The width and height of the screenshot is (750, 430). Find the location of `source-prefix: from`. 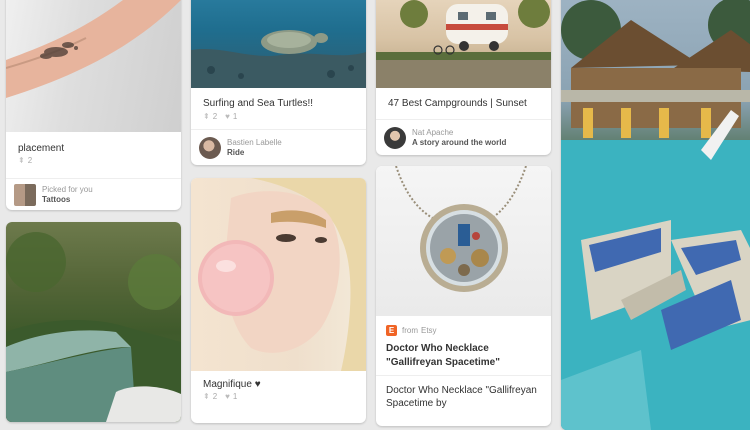

source-prefix: from is located at coordinates (410, 330).